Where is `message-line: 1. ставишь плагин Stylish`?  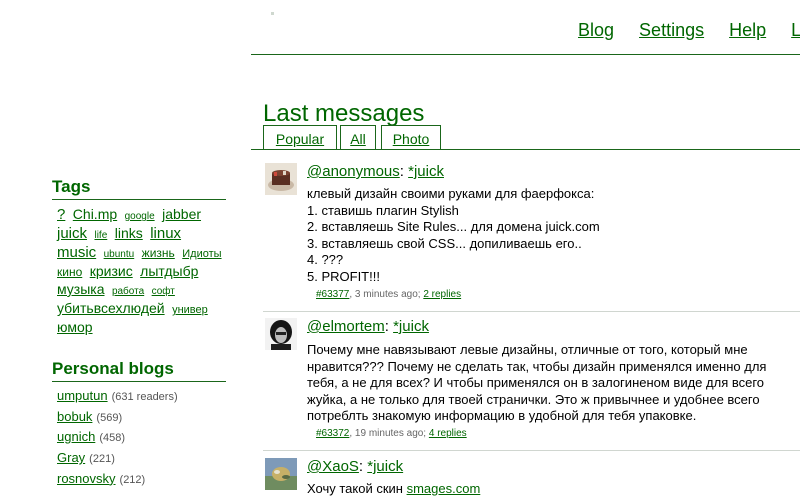 message-line: 1. ставишь плагин Stylish is located at coordinates (383, 210).